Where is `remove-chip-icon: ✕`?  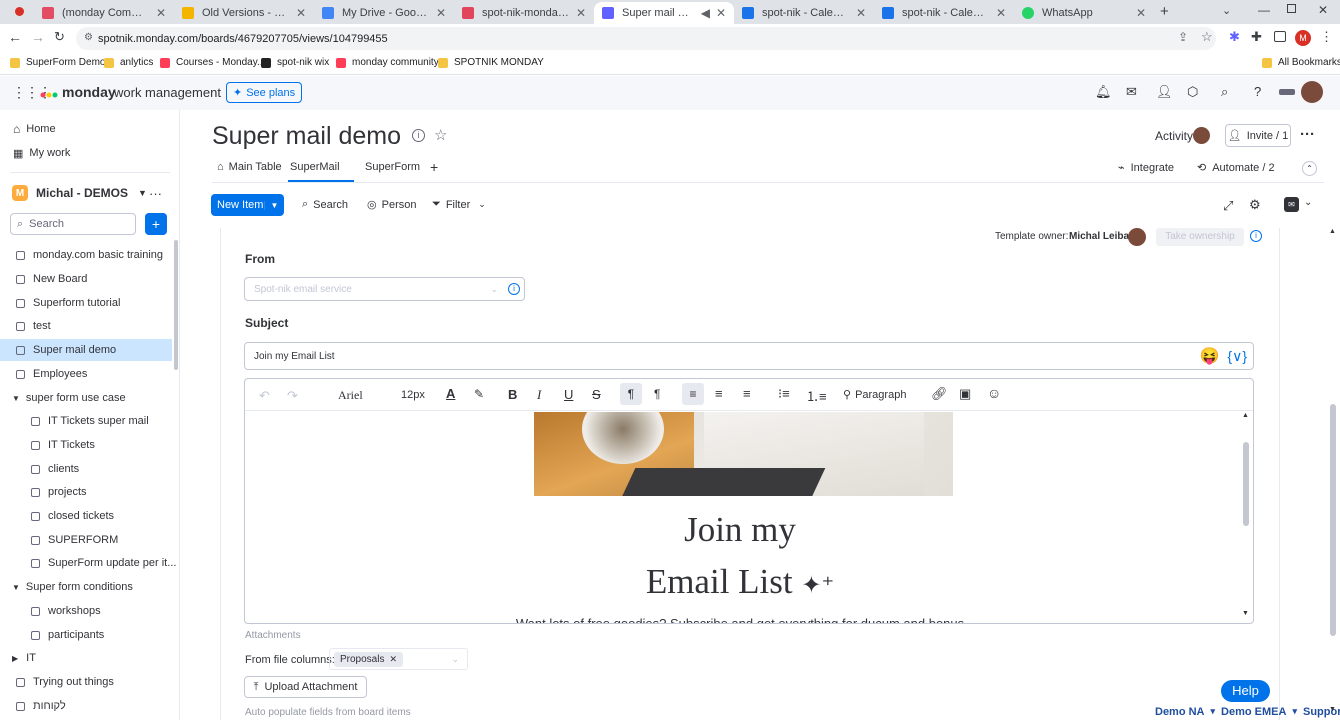 remove-chip-icon: ✕ is located at coordinates (393, 659).